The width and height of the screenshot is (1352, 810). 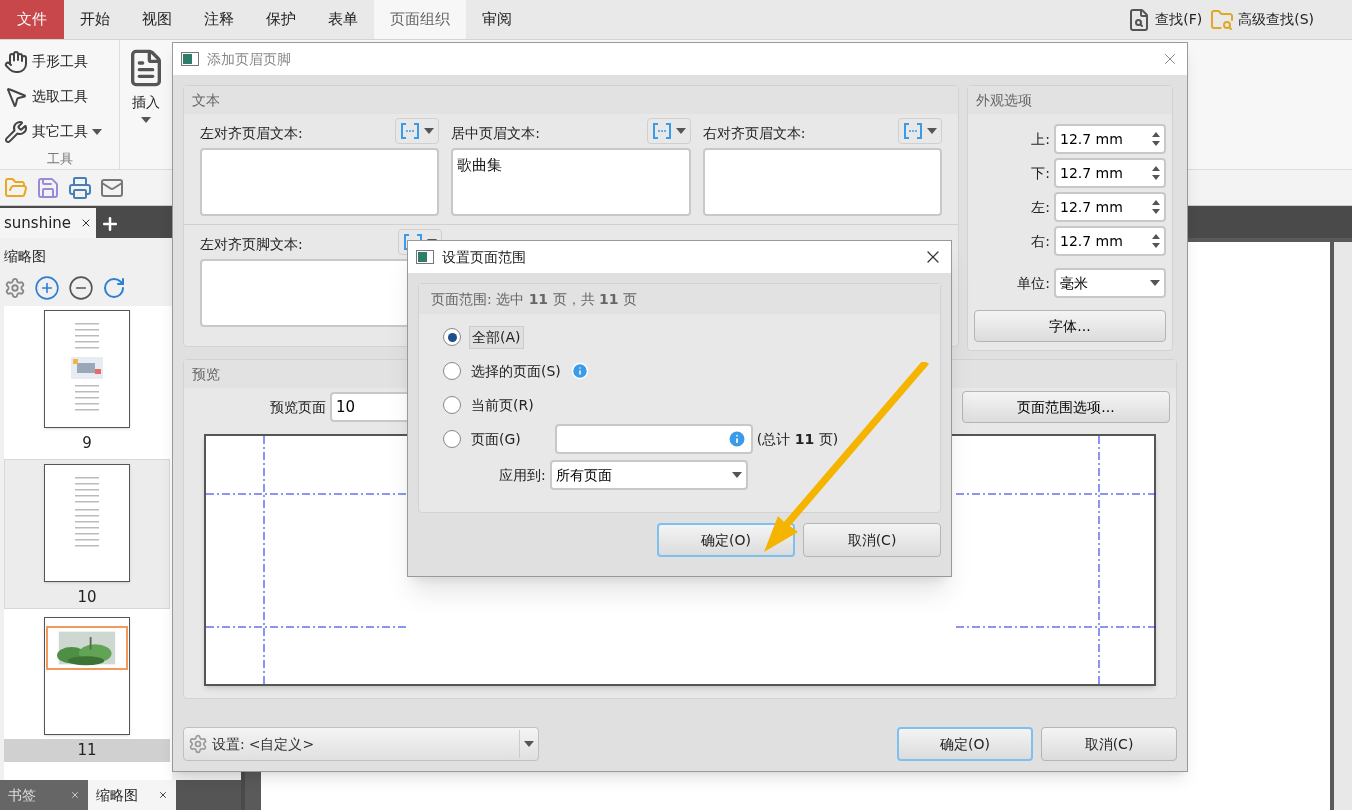 What do you see at coordinates (47, 288) in the screenshot?
I see `zoom-in-icon` at bounding box center [47, 288].